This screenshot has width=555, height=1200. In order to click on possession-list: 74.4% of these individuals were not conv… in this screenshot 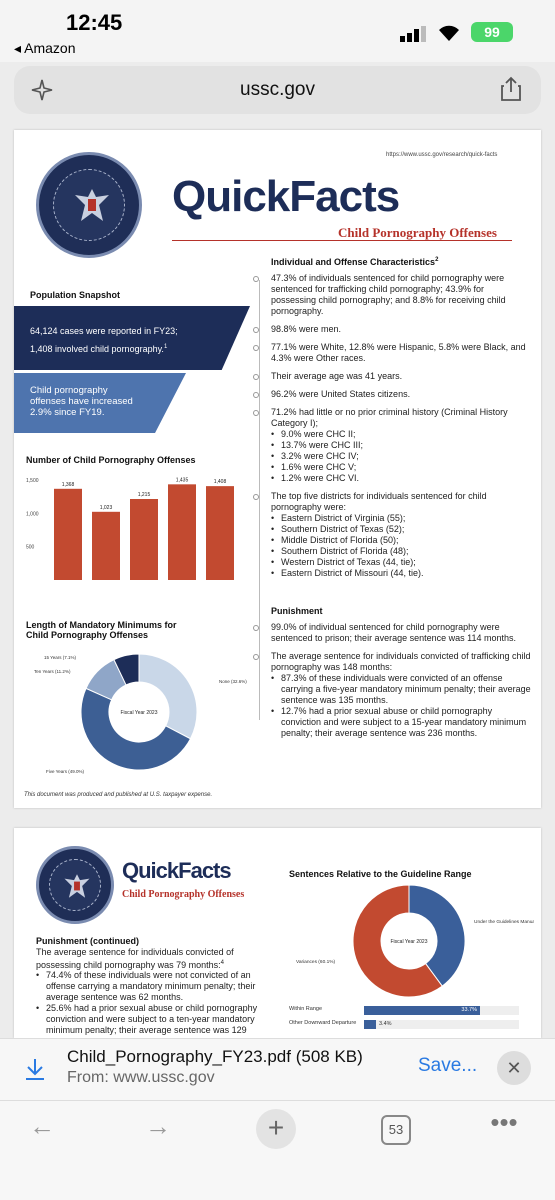, I will do `click(151, 1003)`.